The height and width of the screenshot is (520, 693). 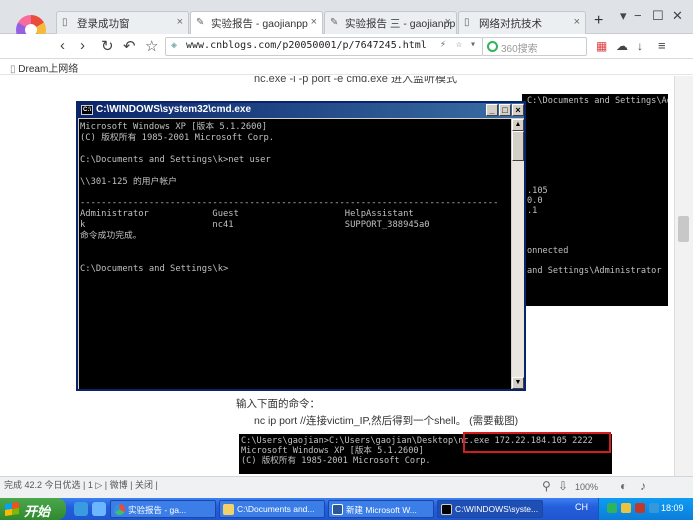 What do you see at coordinates (119, 509) in the screenshot?
I see `browser-taskbar-icon` at bounding box center [119, 509].